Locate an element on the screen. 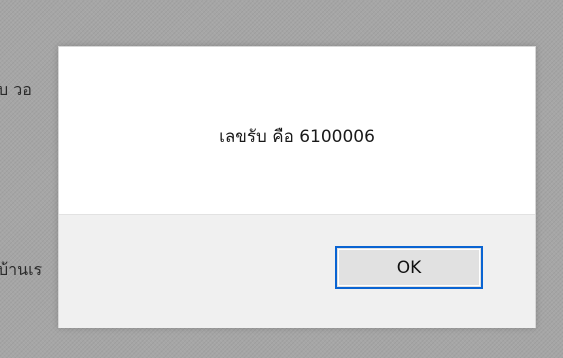  ok-button: OK is located at coordinates (409, 267).